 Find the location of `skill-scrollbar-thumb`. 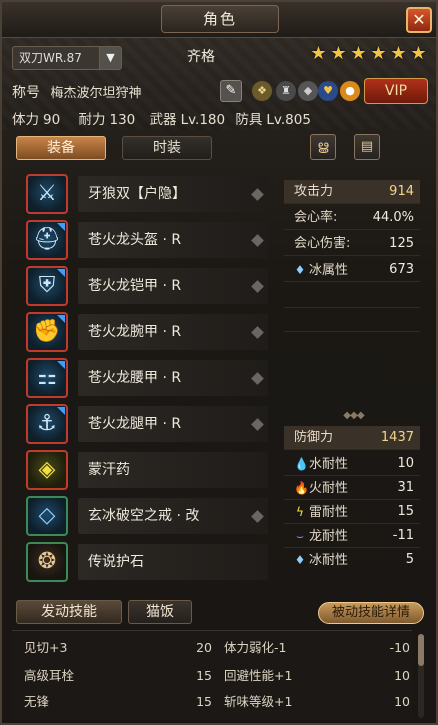

skill-scrollbar-thumb is located at coordinates (421, 650).